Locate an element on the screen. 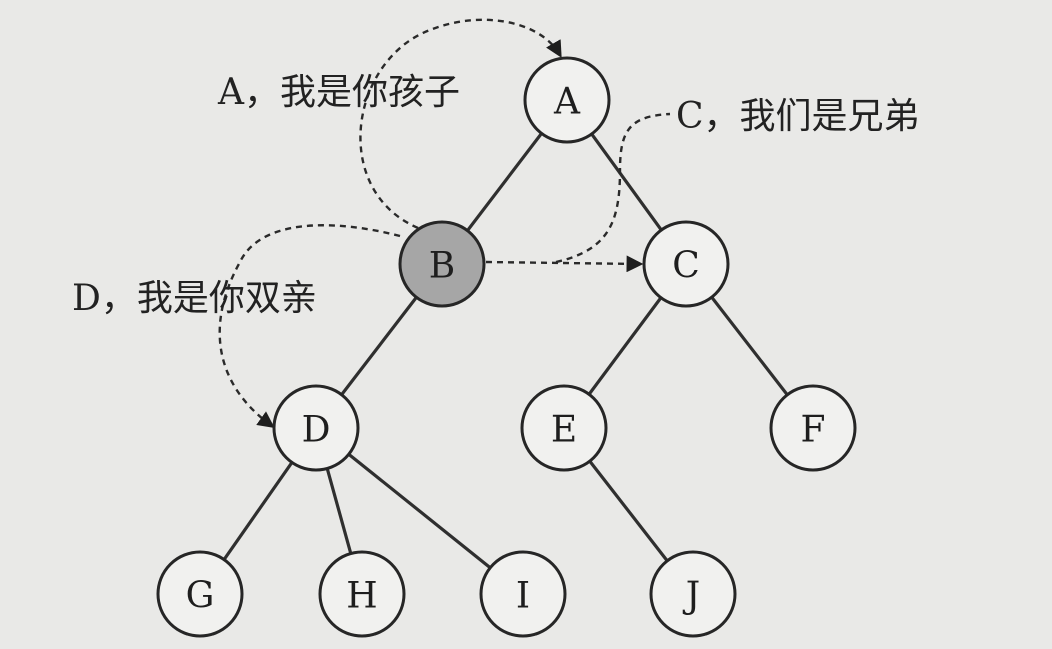 Image resolution: width=1052 pixels, height=649 pixels. tree-node-e: E is located at coordinates (564, 428).